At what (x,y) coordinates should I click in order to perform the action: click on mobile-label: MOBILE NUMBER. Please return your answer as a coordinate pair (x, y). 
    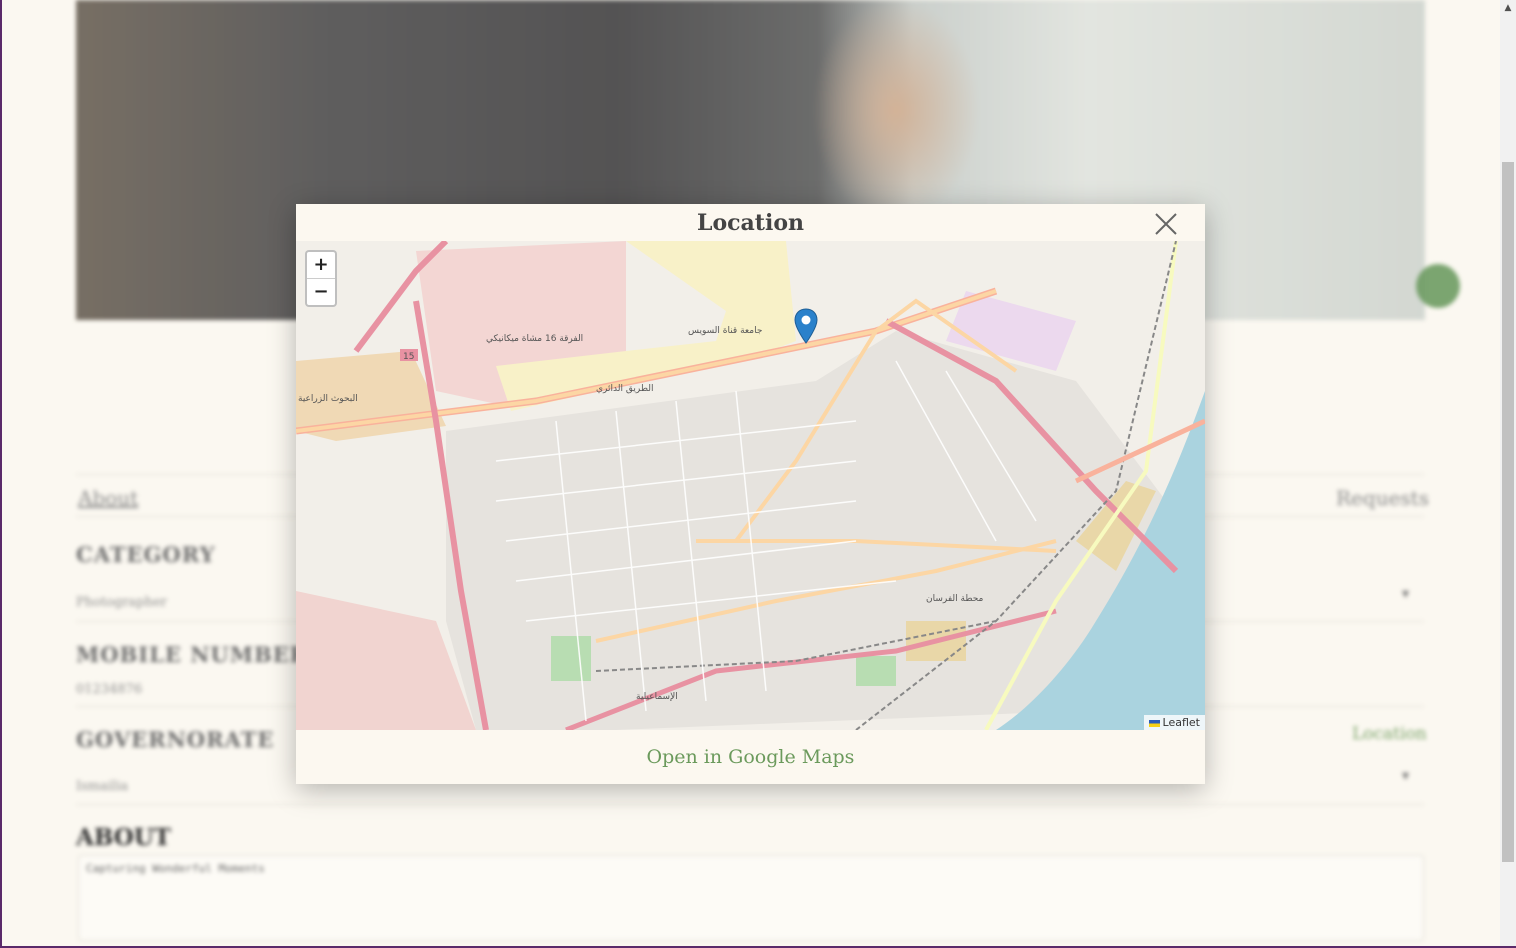
    Looking at the image, I should click on (192, 654).